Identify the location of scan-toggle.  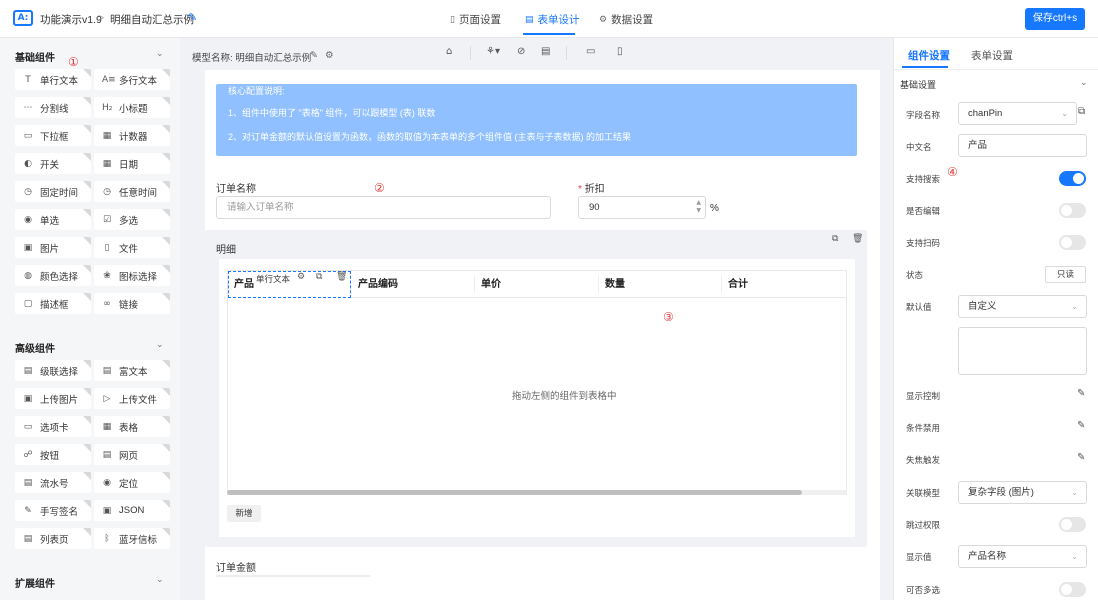
(1072, 242).